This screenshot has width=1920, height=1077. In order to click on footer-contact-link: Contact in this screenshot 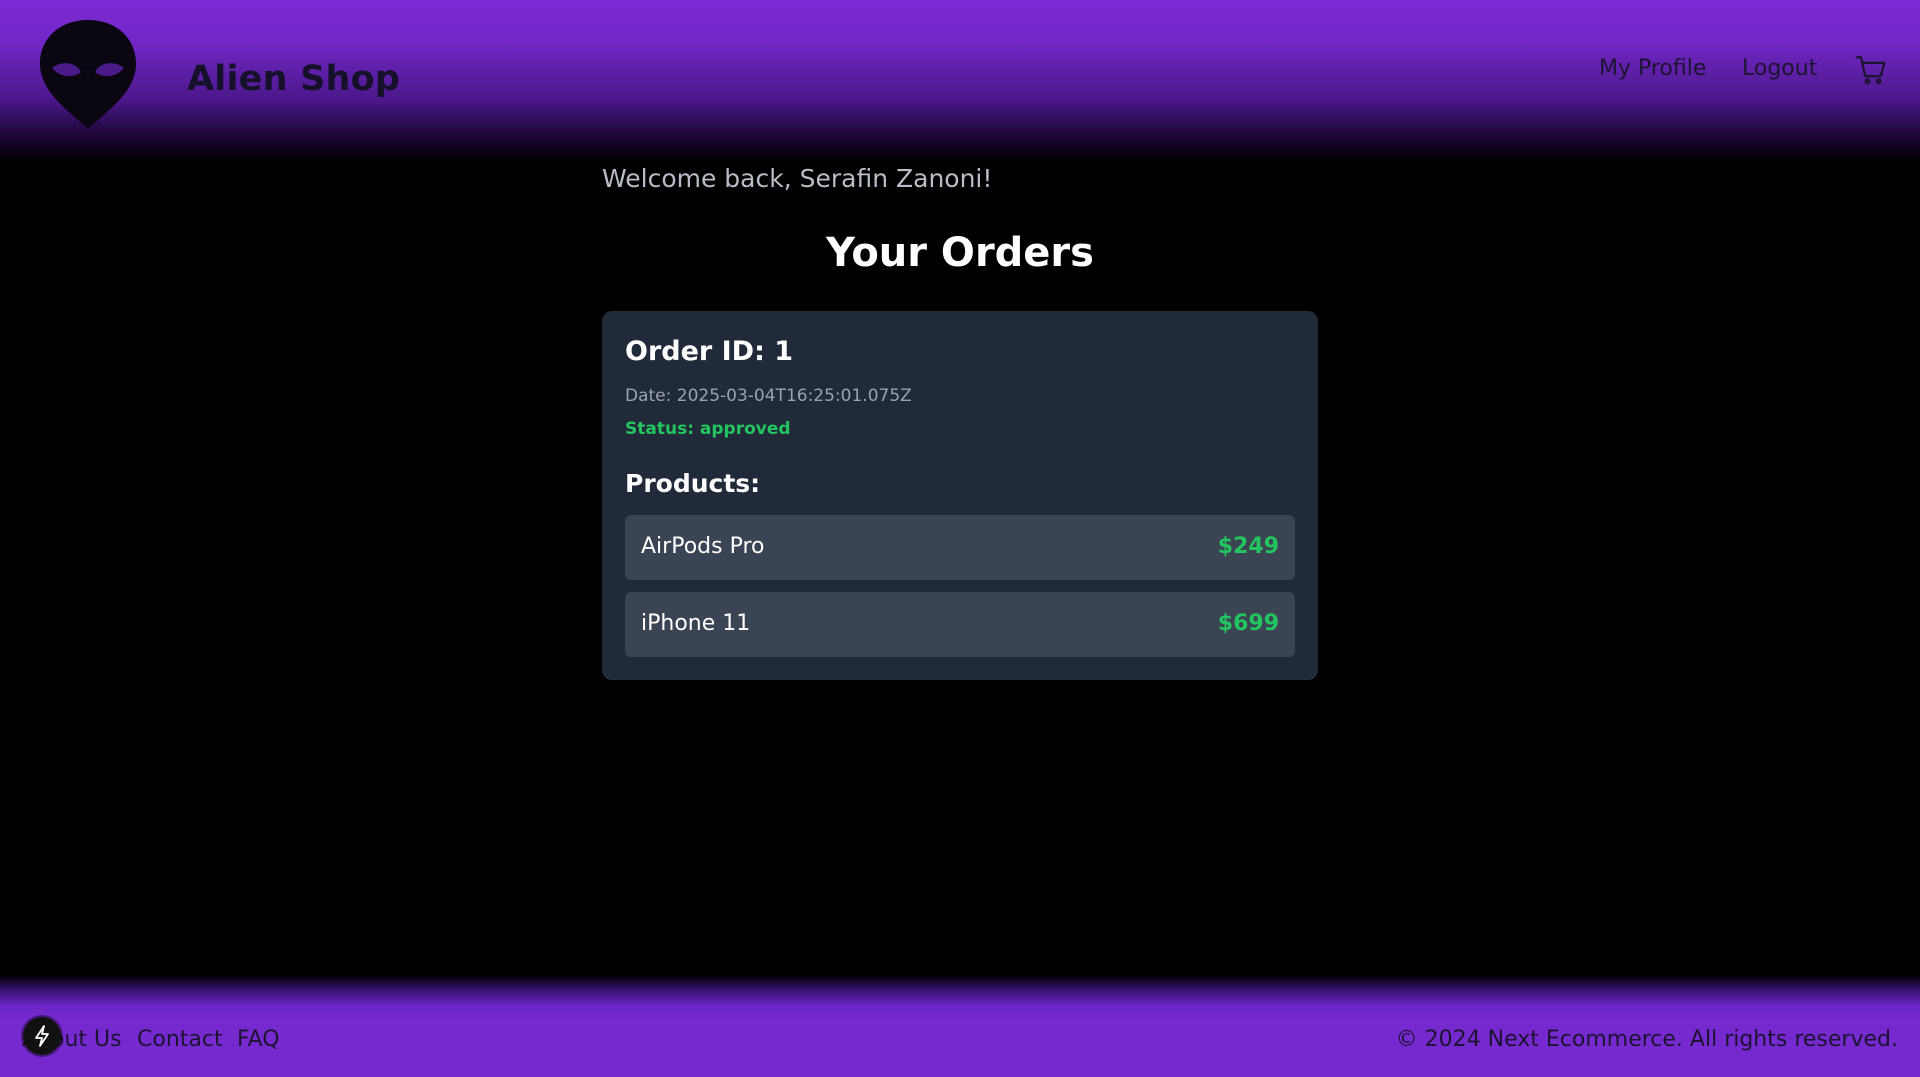, I will do `click(180, 1039)`.